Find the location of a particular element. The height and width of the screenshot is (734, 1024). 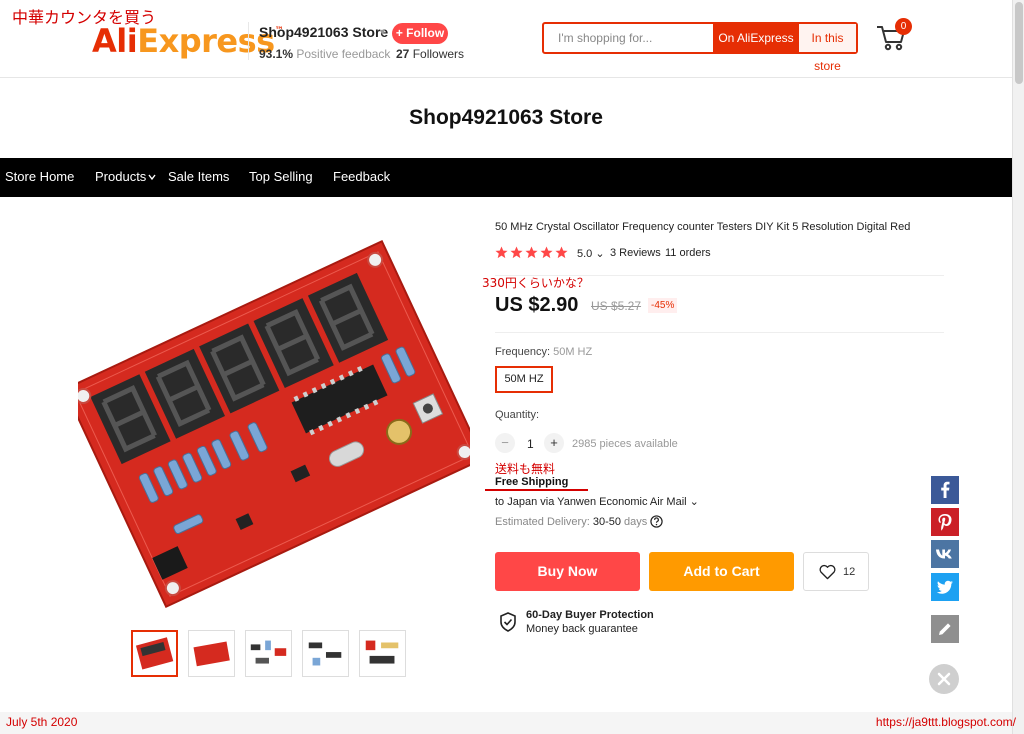

annotation-top-note: 中華カウンタを買う is located at coordinates (84, 17).